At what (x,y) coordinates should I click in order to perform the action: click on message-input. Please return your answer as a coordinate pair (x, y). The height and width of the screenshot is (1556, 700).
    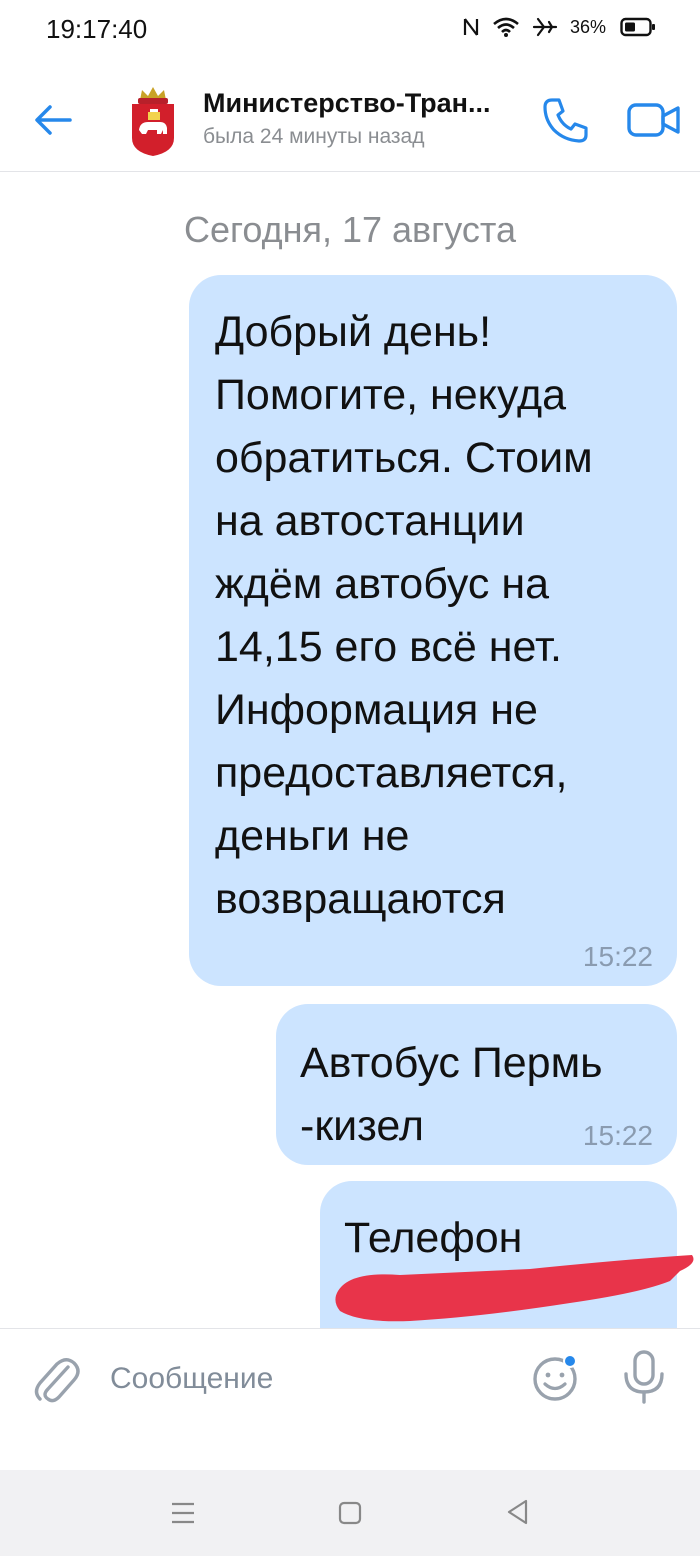
    Looking at the image, I should click on (310, 1379).